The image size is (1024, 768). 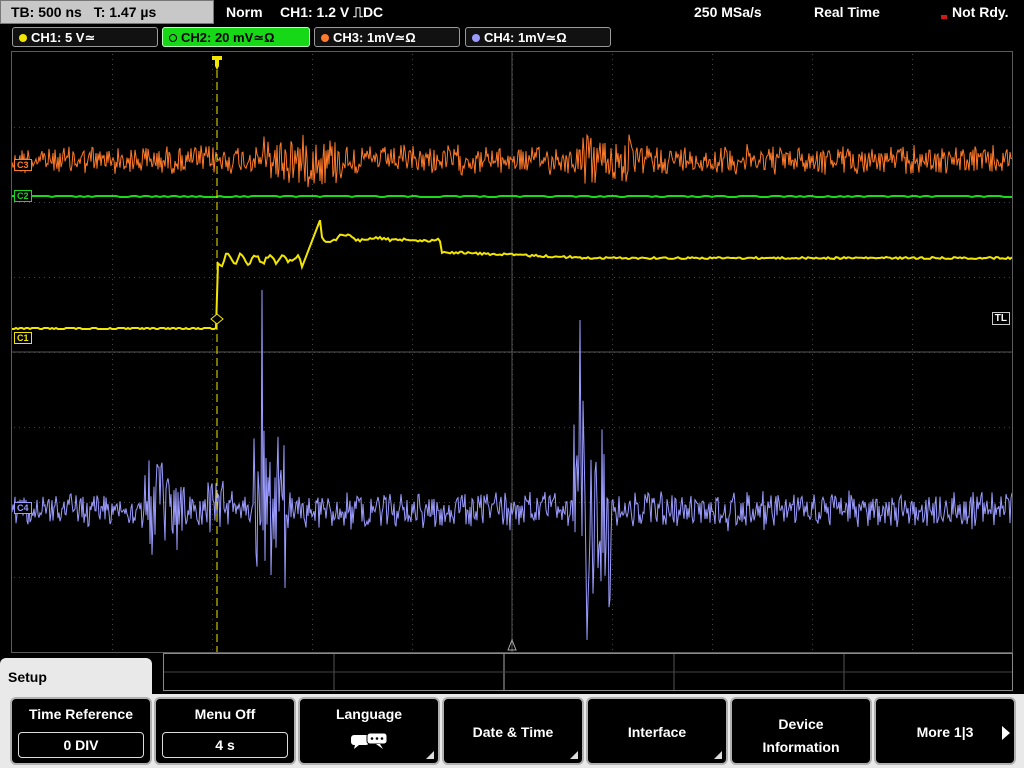 What do you see at coordinates (225, 745) in the screenshot?
I see `menu-off-value: 4 s` at bounding box center [225, 745].